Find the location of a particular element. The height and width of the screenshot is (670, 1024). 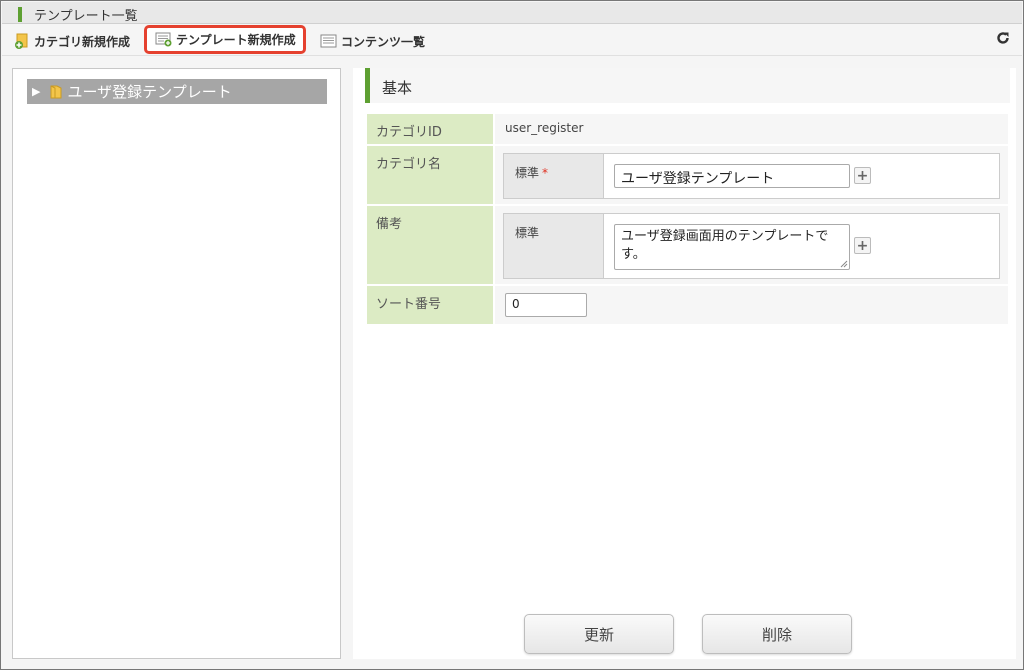

sort-order-label: ソート番号 is located at coordinates (430, 305).